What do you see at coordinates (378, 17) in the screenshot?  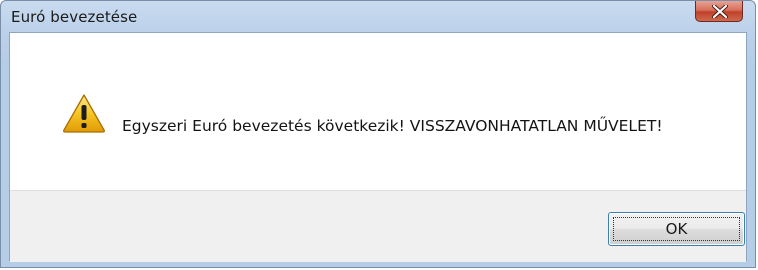 I see `title-bar: Euró bevezetése` at bounding box center [378, 17].